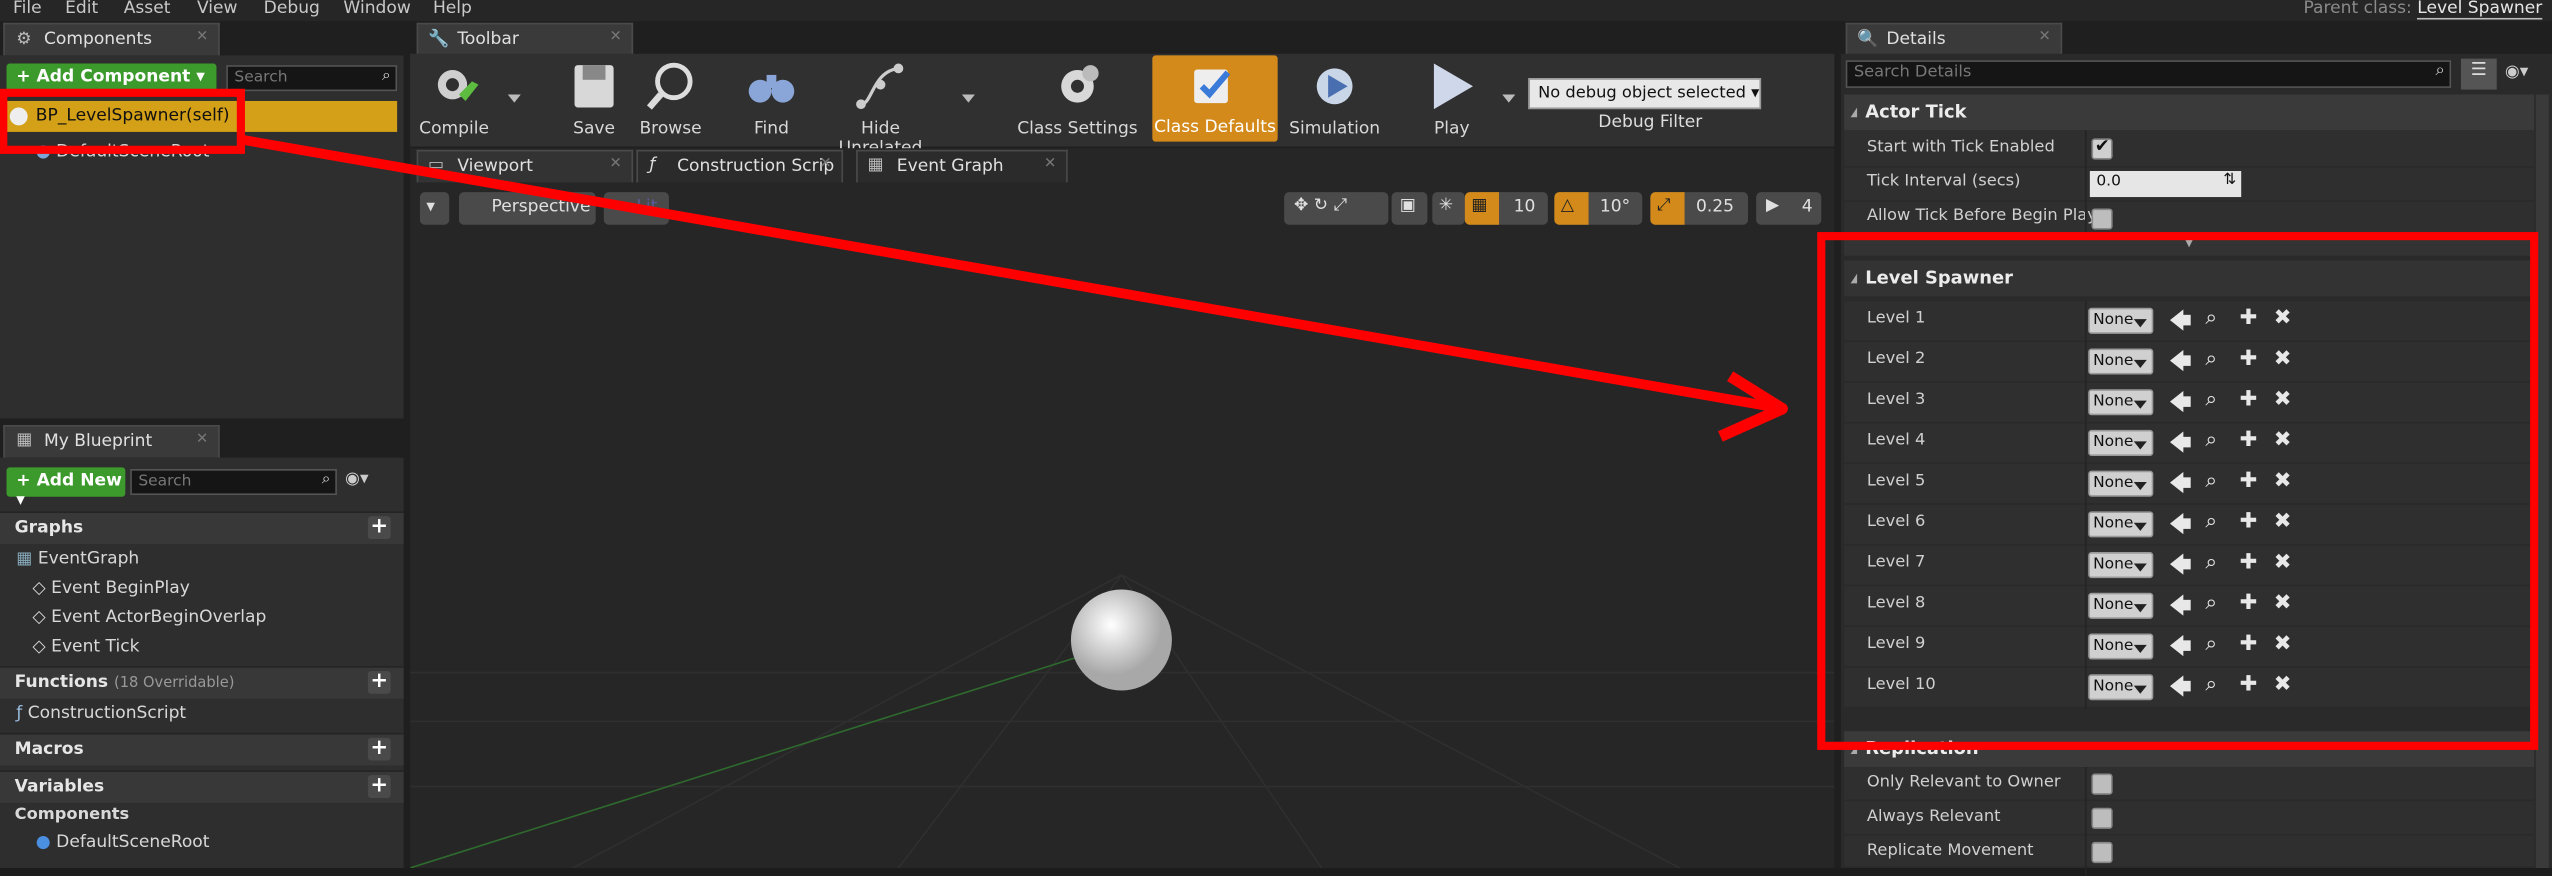 This screenshot has height=876, width=2552. What do you see at coordinates (1448, 208) in the screenshot?
I see `world-local-button: ✳` at bounding box center [1448, 208].